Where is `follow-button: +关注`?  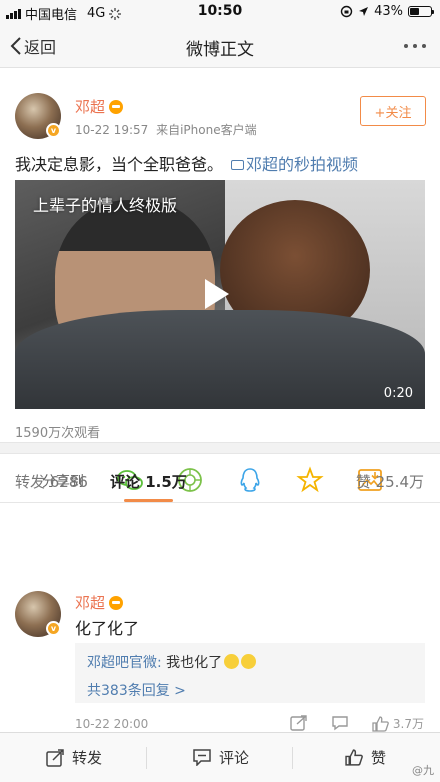 follow-button: +关注 is located at coordinates (393, 111).